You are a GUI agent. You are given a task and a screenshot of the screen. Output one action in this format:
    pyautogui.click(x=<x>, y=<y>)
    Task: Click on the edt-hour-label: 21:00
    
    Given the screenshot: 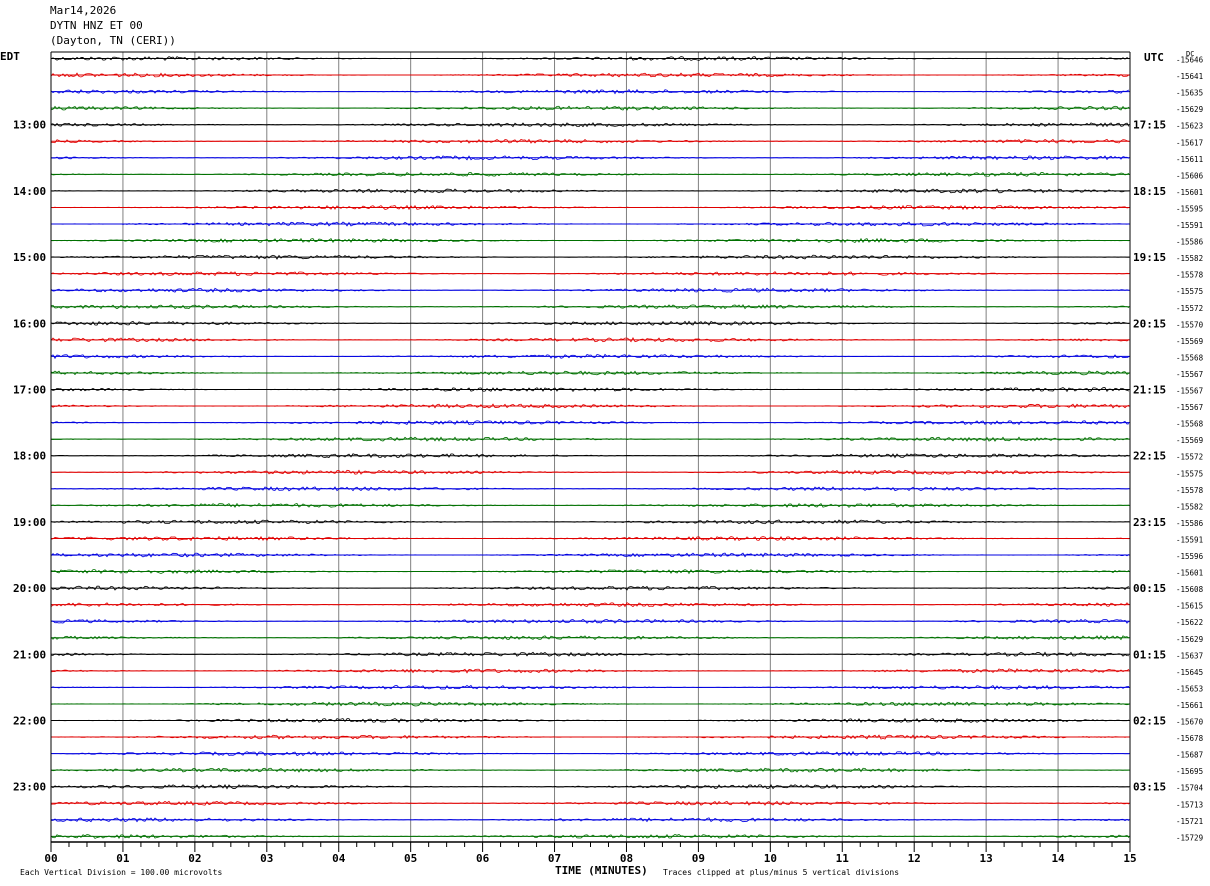 What is the action you would take?
    pyautogui.click(x=29, y=654)
    